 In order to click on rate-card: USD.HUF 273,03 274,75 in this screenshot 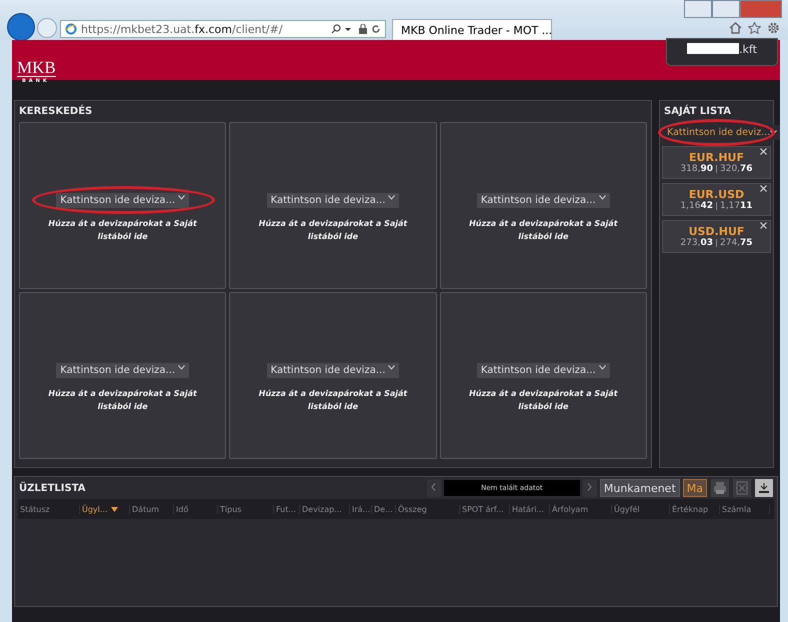, I will do `click(716, 236)`.